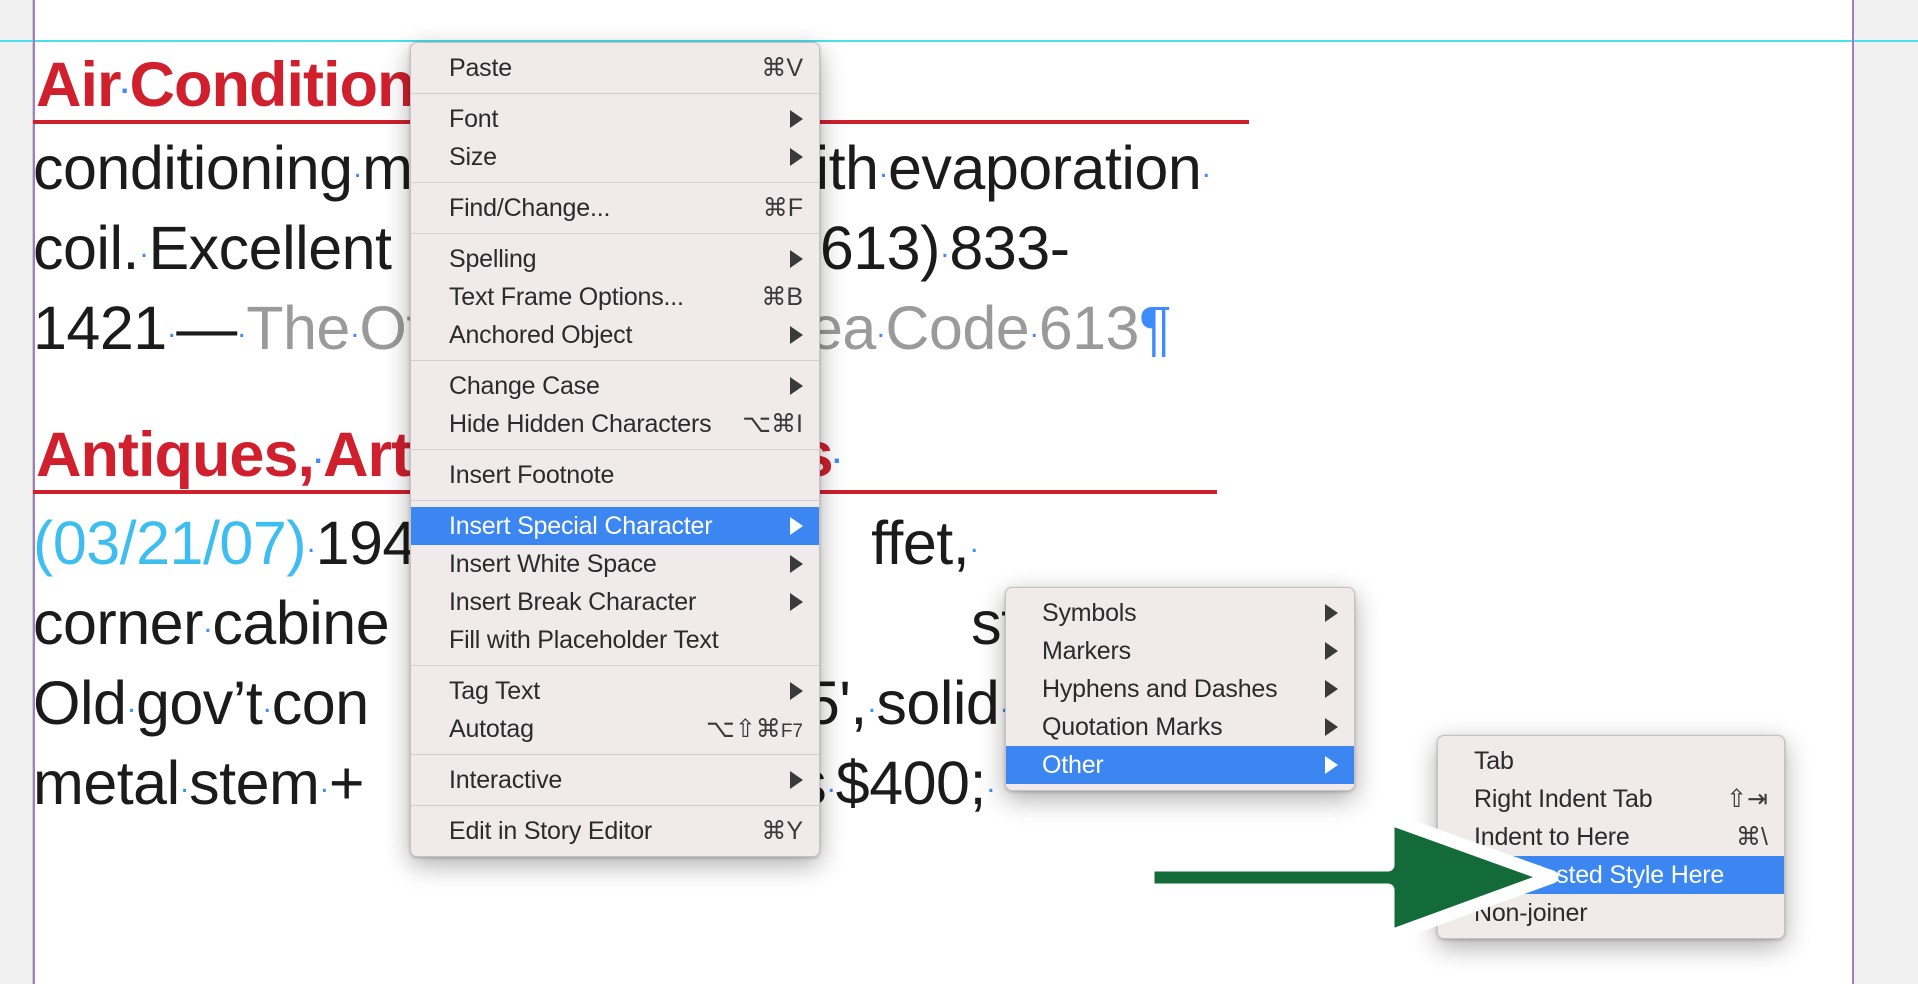 This screenshot has height=984, width=1918. Describe the element at coordinates (615, 780) in the screenshot. I see `menu-item-interactive: Interactive` at that location.